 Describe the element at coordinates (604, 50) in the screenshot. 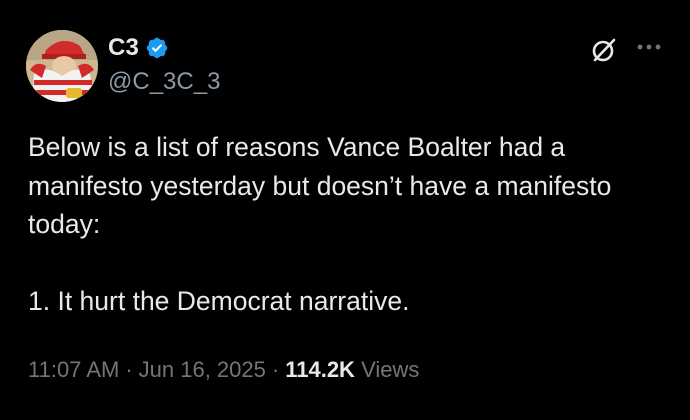

I see `grok-icon` at that location.